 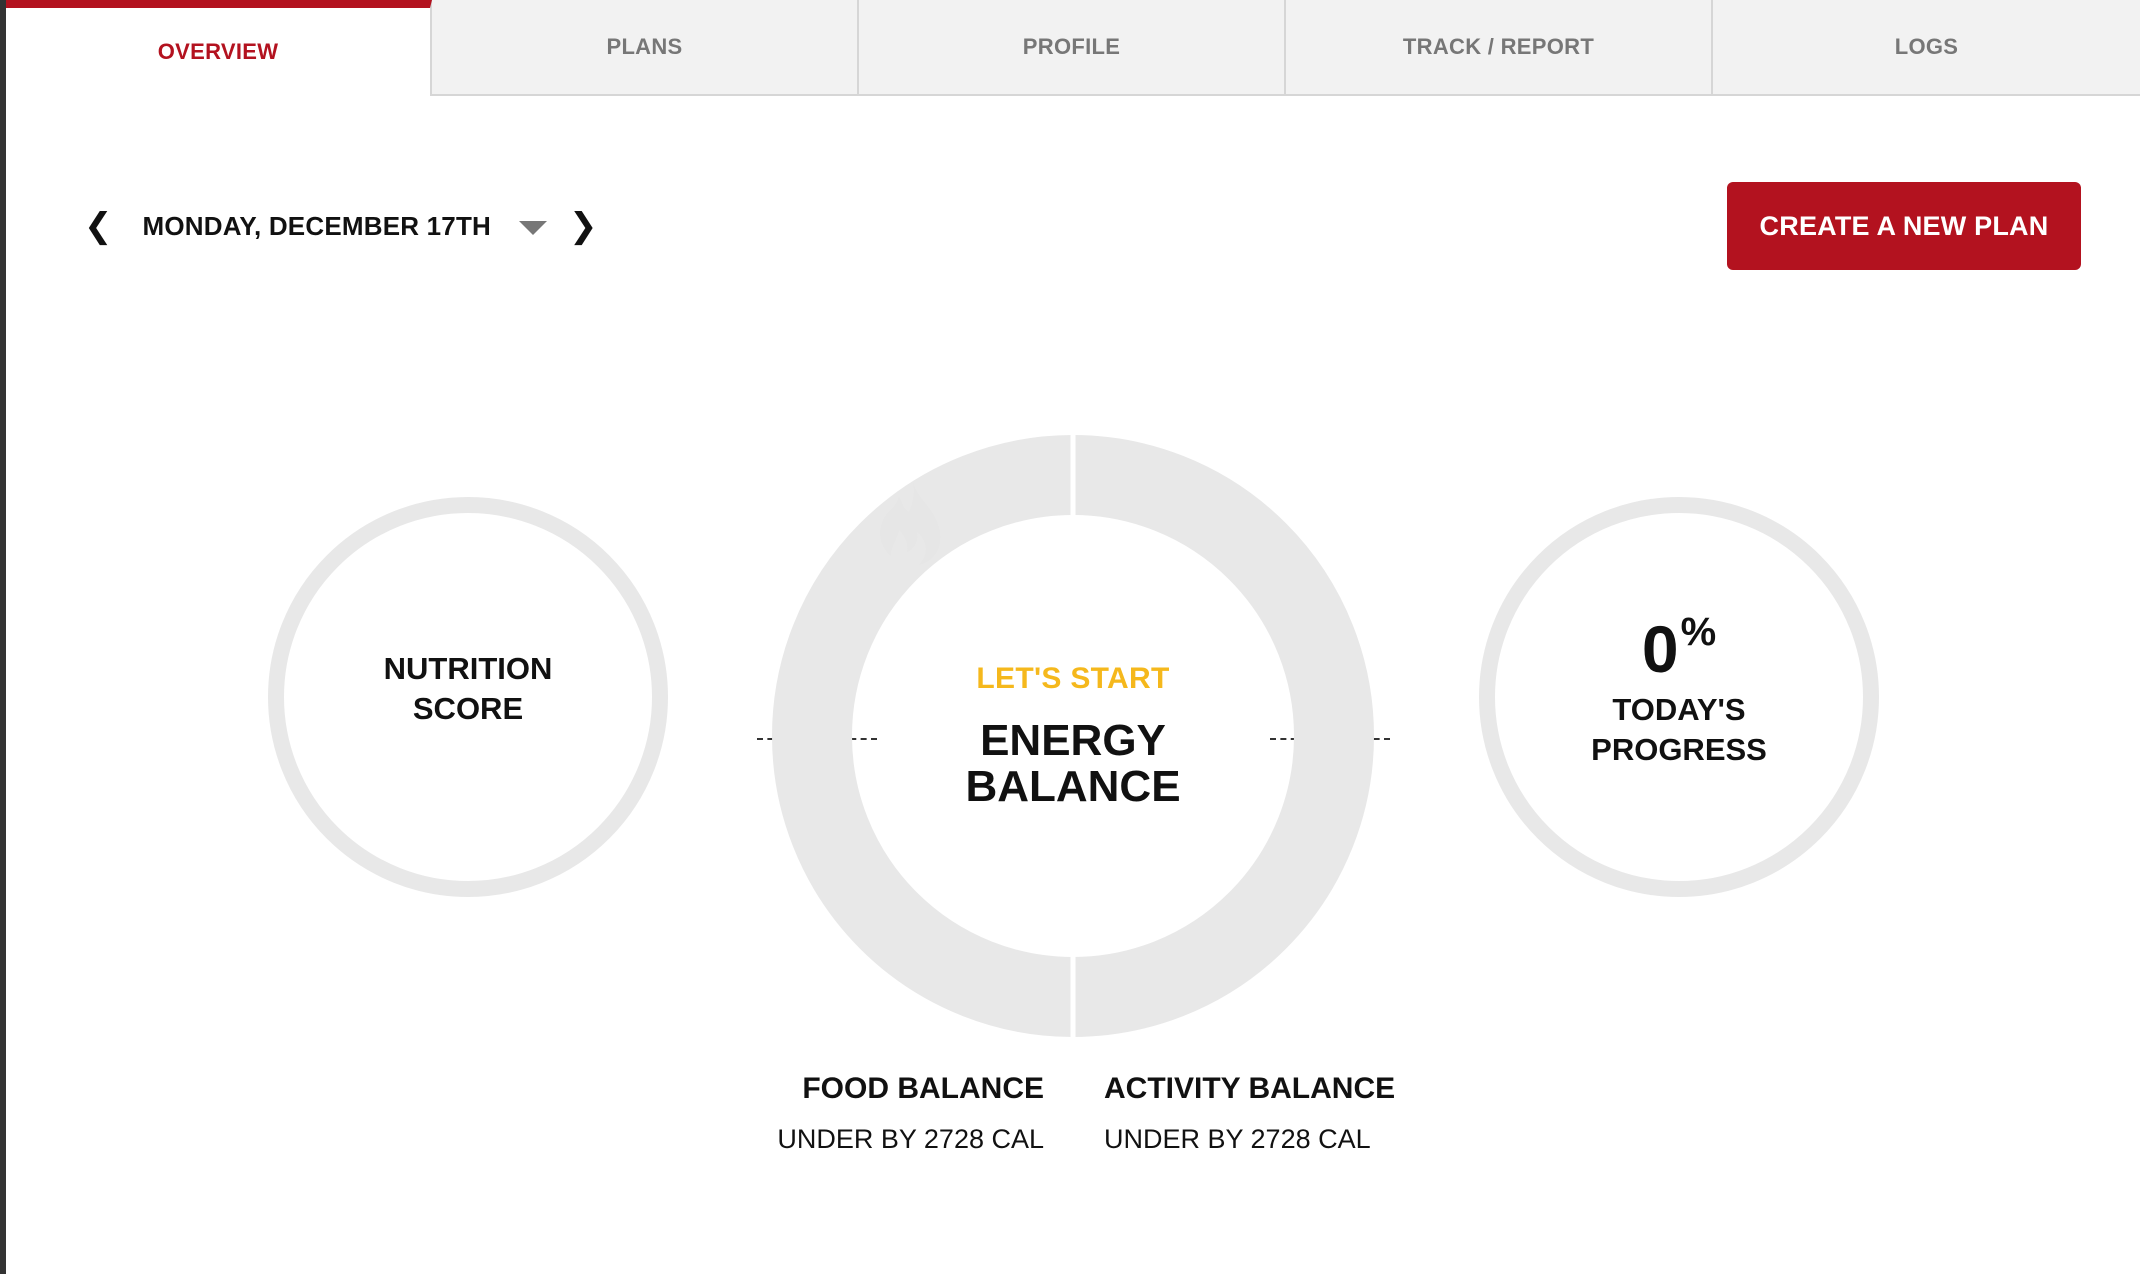 I want to click on food-balance-detail: UNDER BY 2728 CAL, so click(x=910, y=1139).